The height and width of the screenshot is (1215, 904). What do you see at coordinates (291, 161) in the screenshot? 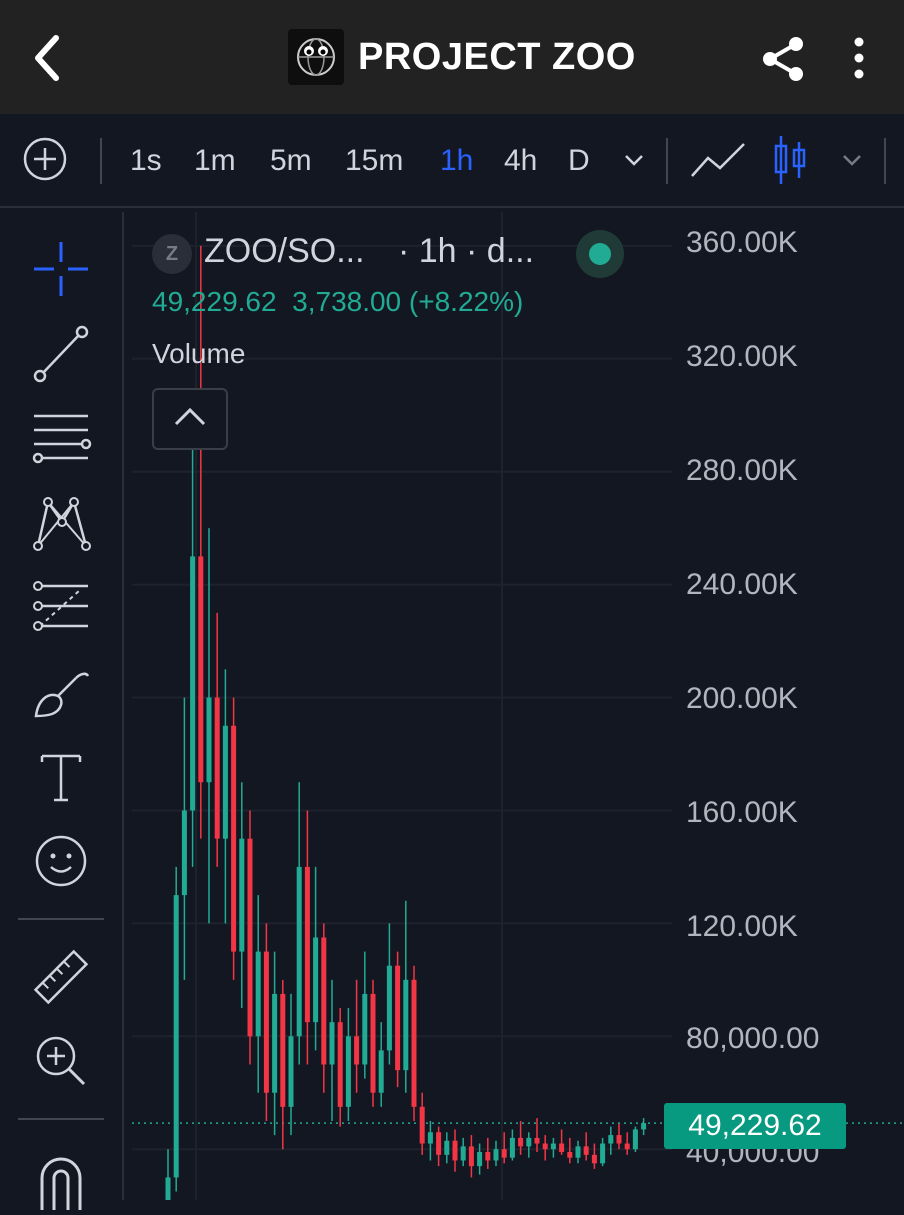
I see `timeframe-5m: 5m` at bounding box center [291, 161].